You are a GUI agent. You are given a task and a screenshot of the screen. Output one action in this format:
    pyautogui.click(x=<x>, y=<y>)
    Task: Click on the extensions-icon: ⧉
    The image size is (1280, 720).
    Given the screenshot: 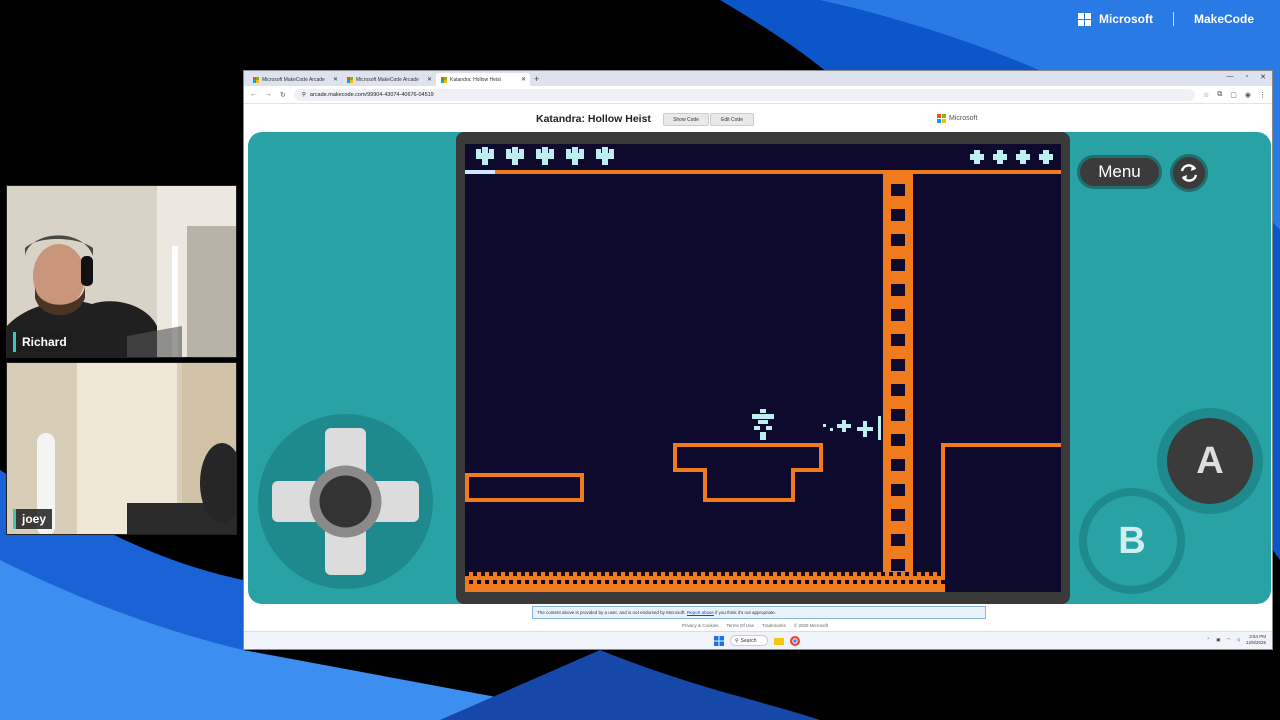 What is the action you would take?
    pyautogui.click(x=1219, y=95)
    